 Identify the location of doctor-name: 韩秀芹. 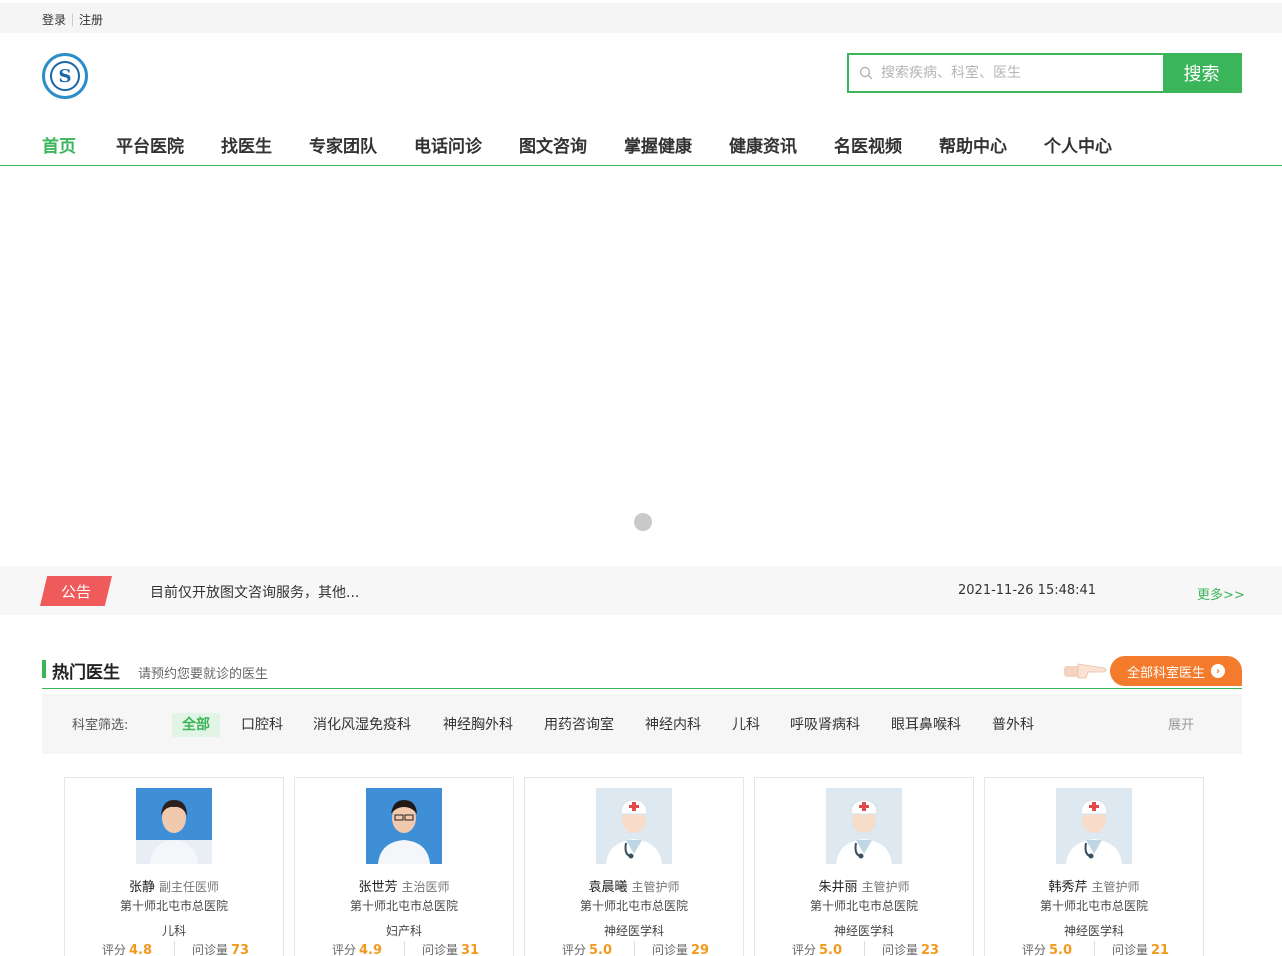
(1067, 887).